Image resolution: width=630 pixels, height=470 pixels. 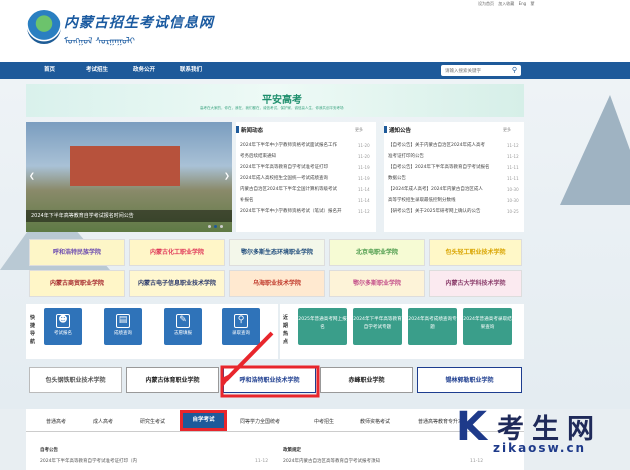 I want to click on hot-topic-button: 2024年普通高考录取结果查询, so click(x=487, y=326).